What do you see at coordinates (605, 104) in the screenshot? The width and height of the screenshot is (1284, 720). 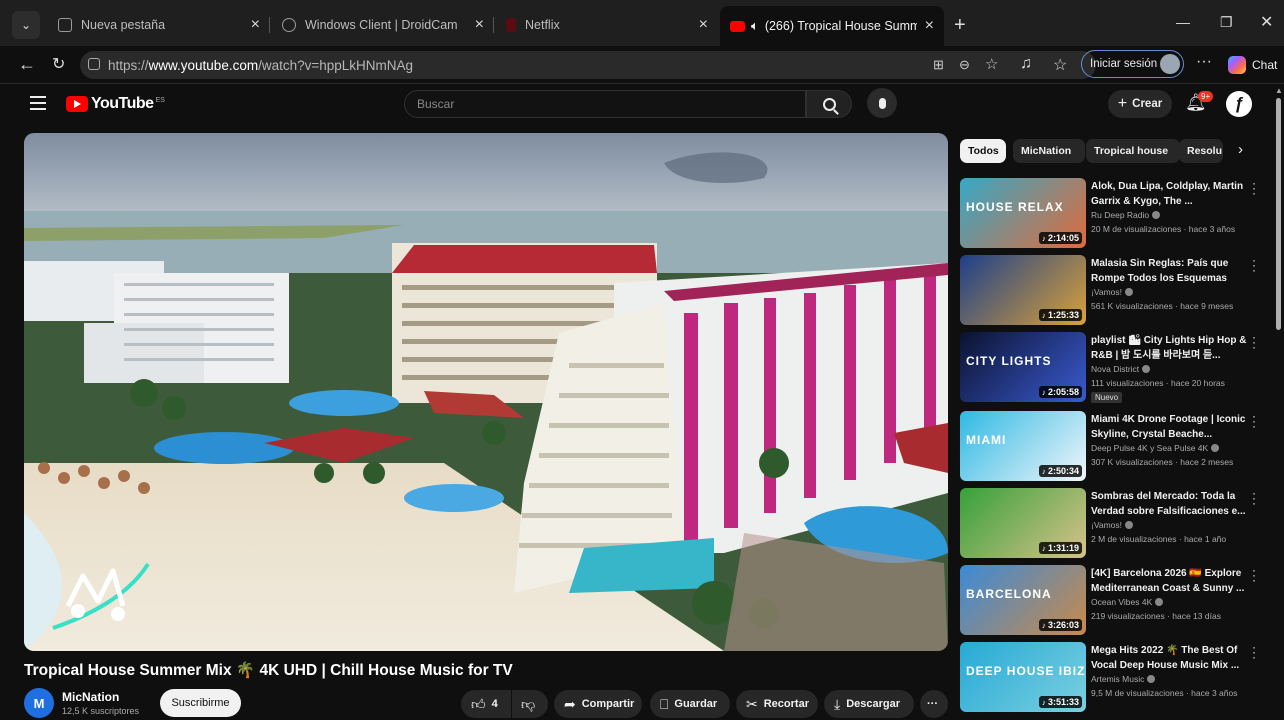 I see `search-input: Buscar` at bounding box center [605, 104].